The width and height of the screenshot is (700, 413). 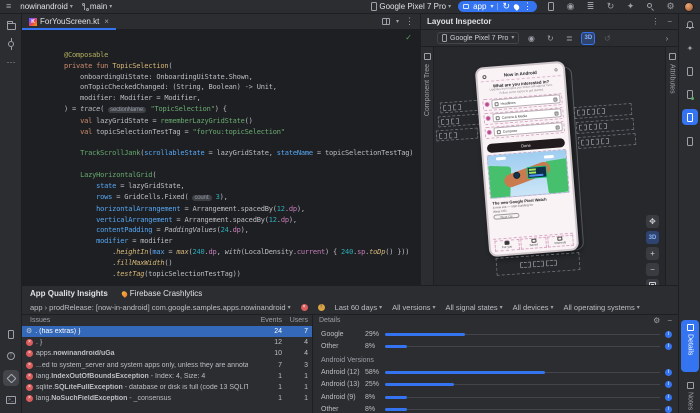 I want to click on search-everywhere-button, so click(x=650, y=6).